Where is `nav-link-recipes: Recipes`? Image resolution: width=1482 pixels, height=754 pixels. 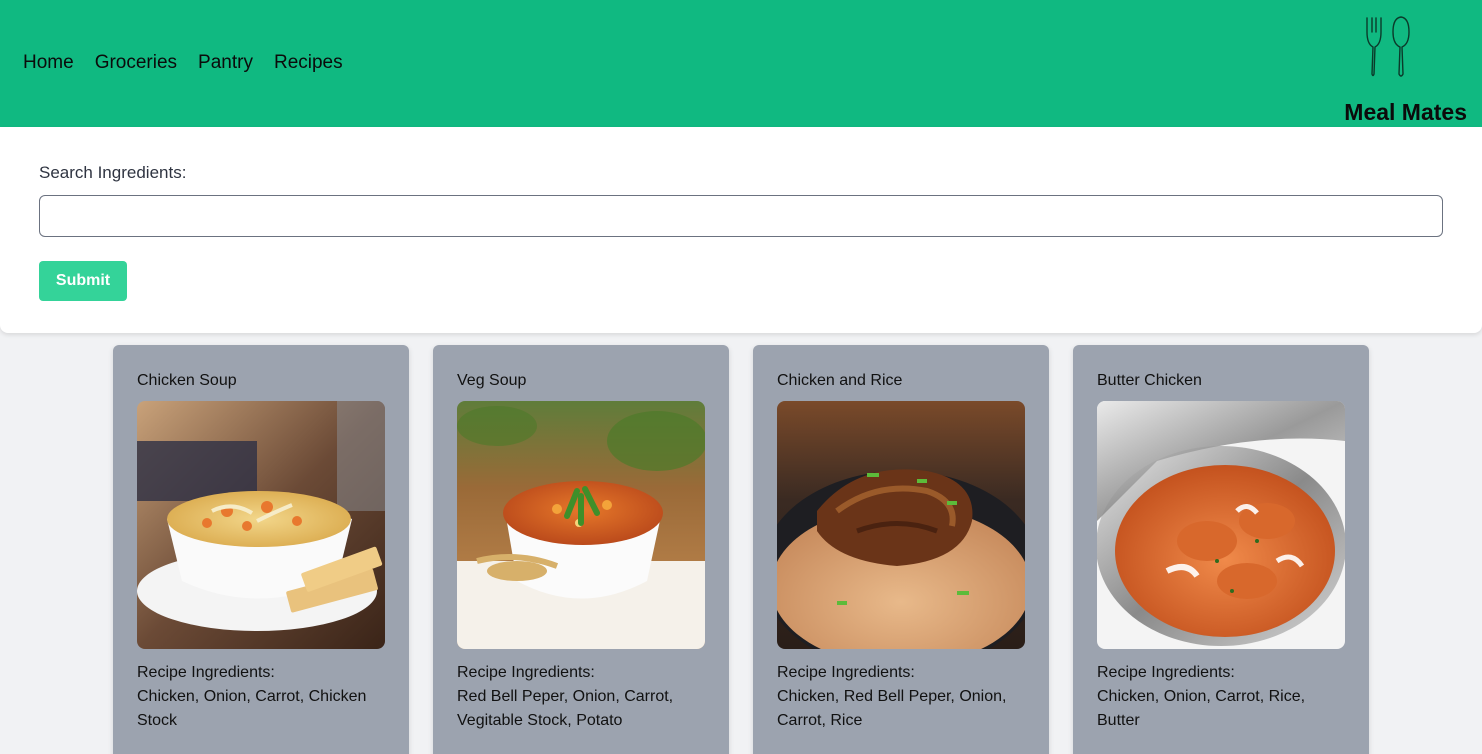
nav-link-recipes: Recipes is located at coordinates (308, 63).